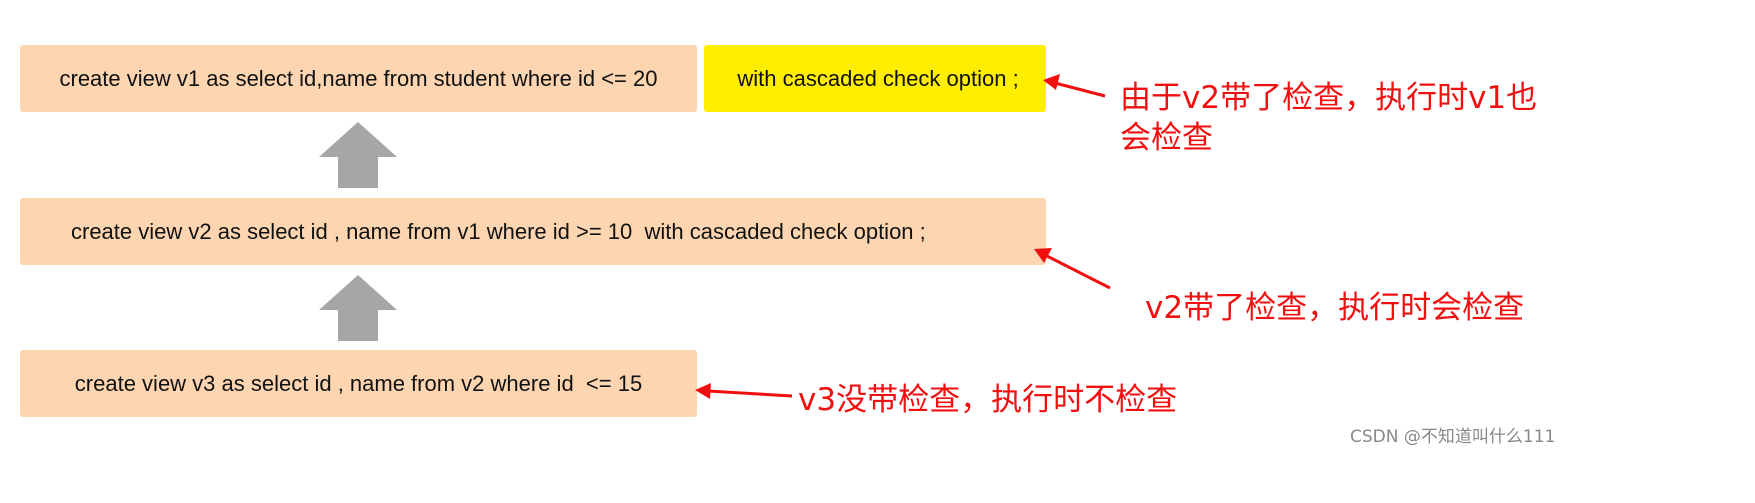 The width and height of the screenshot is (1755, 503). Describe the element at coordinates (1328, 118) in the screenshot. I see `v1-annotation: 由于v2带了检查，执行时v1也 会检查` at that location.